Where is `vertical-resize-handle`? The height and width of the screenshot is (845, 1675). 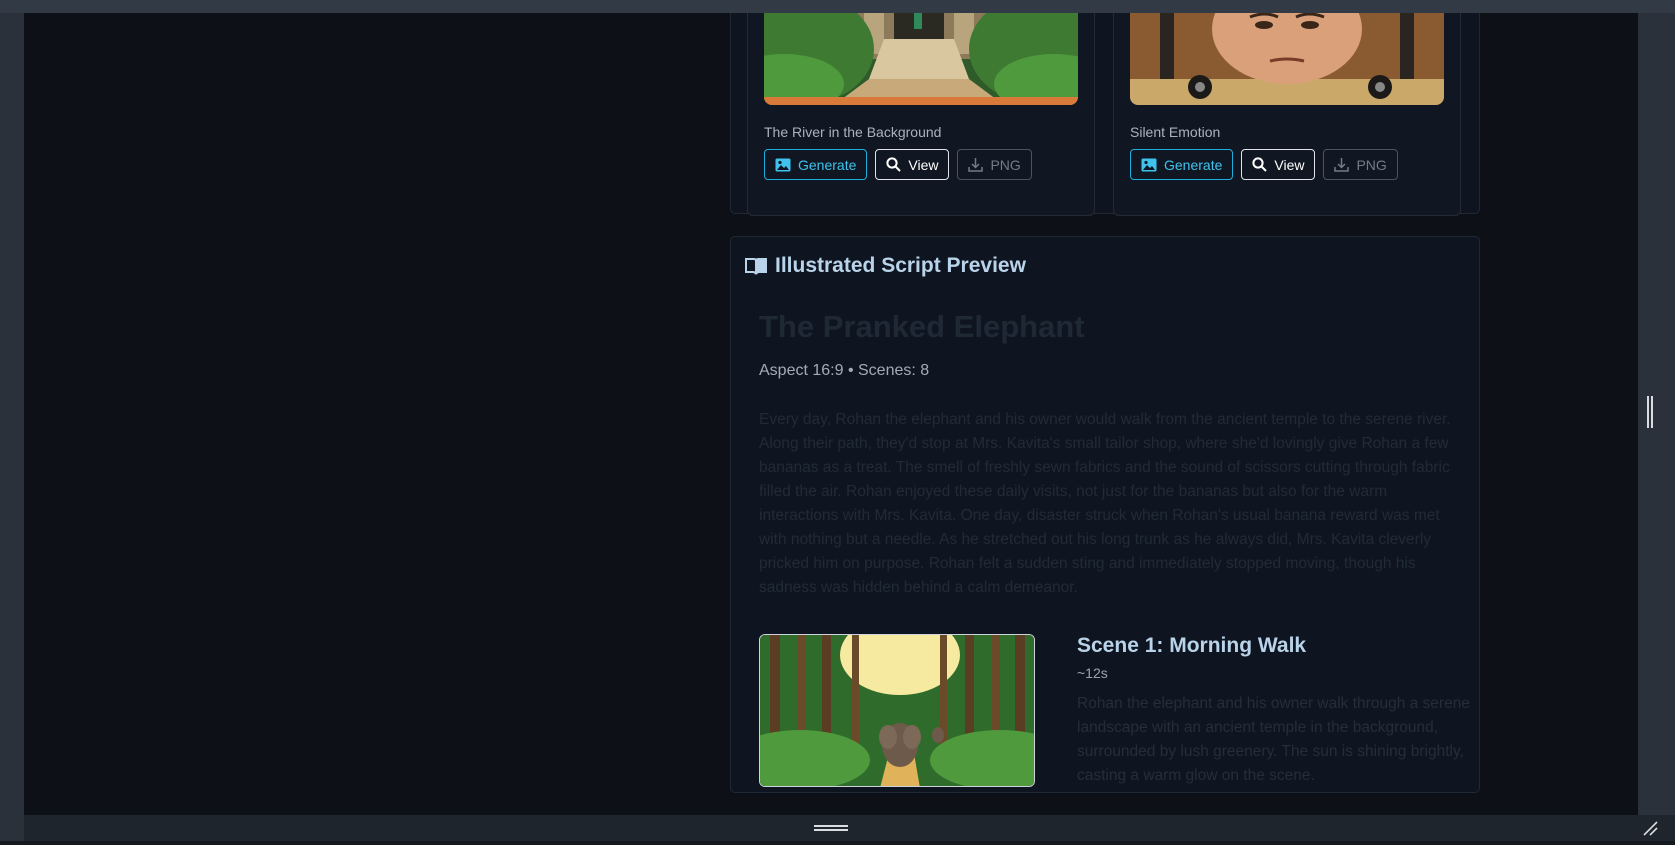
vertical-resize-handle is located at coordinates (1650, 412).